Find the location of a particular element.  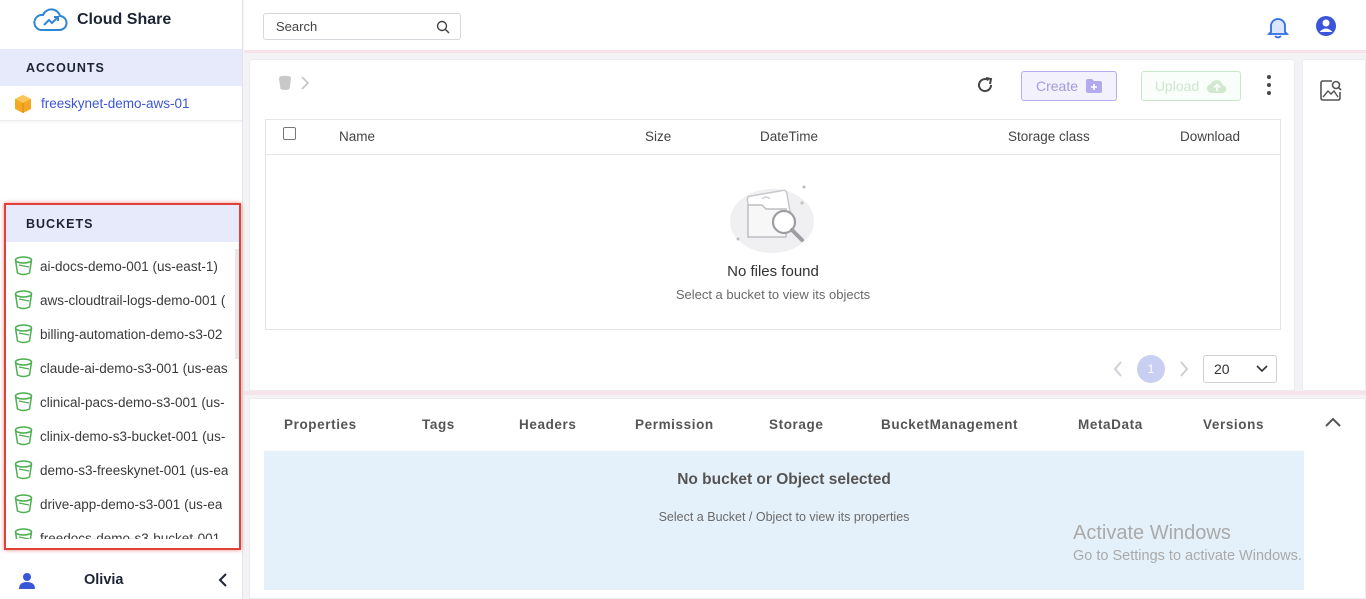

bucket-label: ai-docs-demo-001 (us-east-1) is located at coordinates (129, 266).